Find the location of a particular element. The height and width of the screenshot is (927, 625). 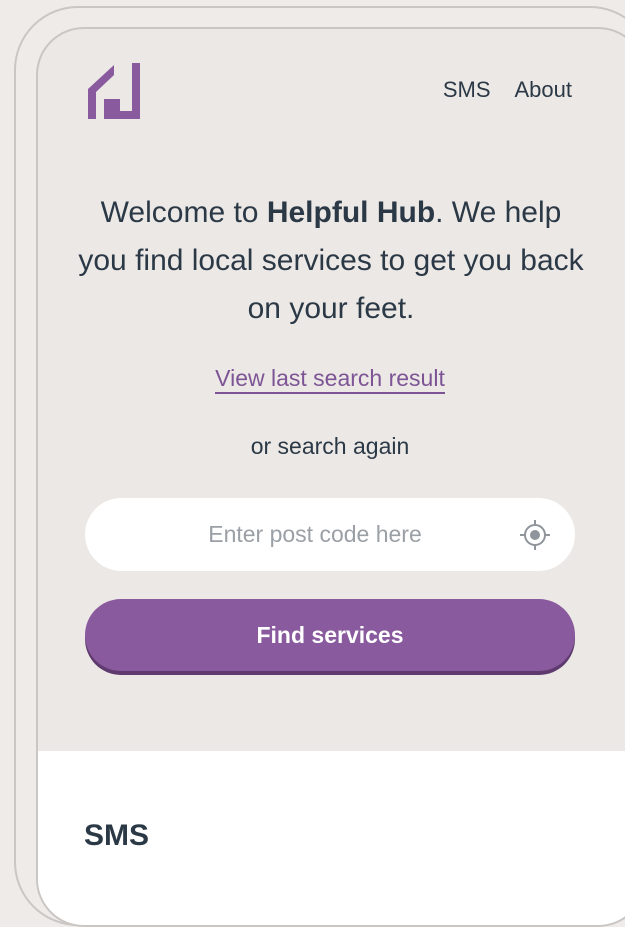

top-nav: SMS About is located at coordinates (507, 90).